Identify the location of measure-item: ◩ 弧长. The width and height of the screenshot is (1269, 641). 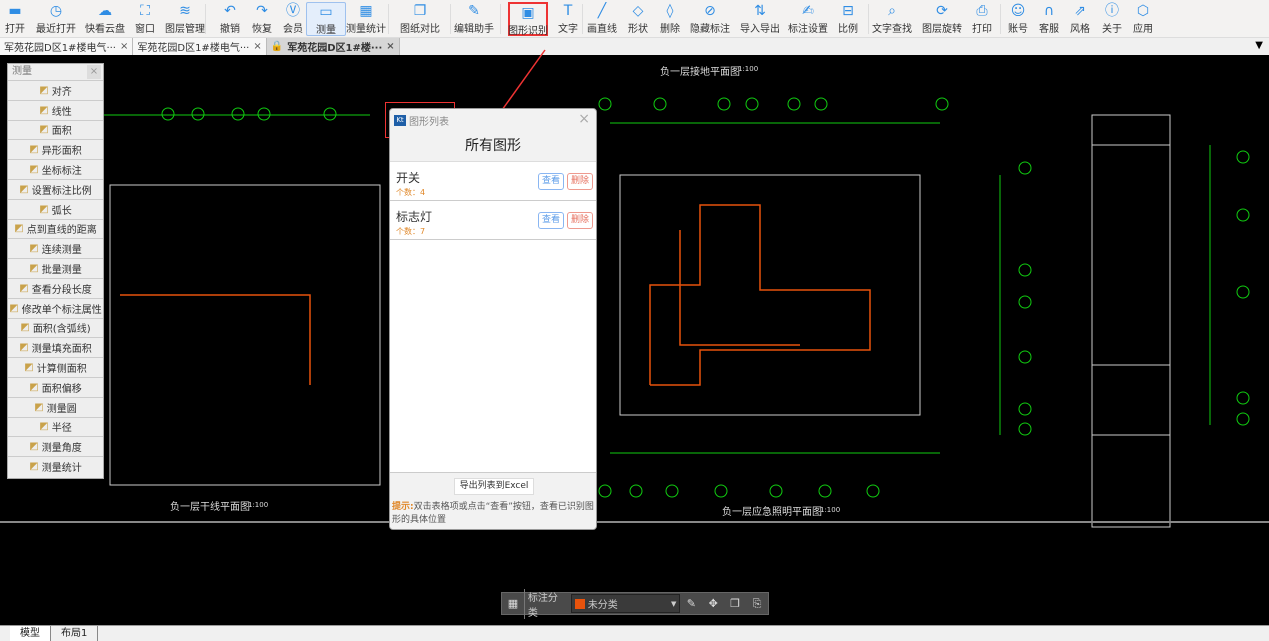
(55, 208).